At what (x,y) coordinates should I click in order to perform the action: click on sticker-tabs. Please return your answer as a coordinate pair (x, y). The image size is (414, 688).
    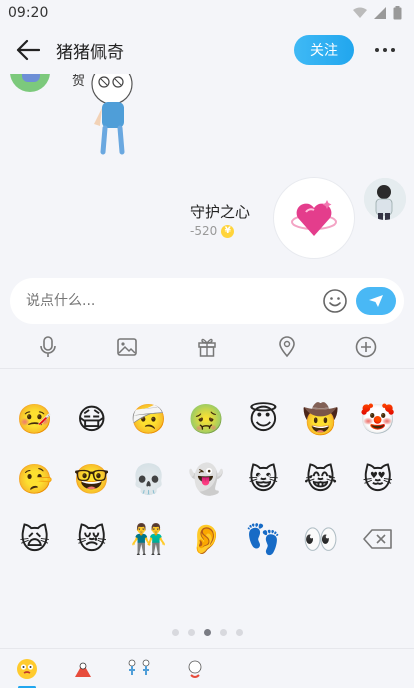
    Looking at the image, I should click on (207, 668).